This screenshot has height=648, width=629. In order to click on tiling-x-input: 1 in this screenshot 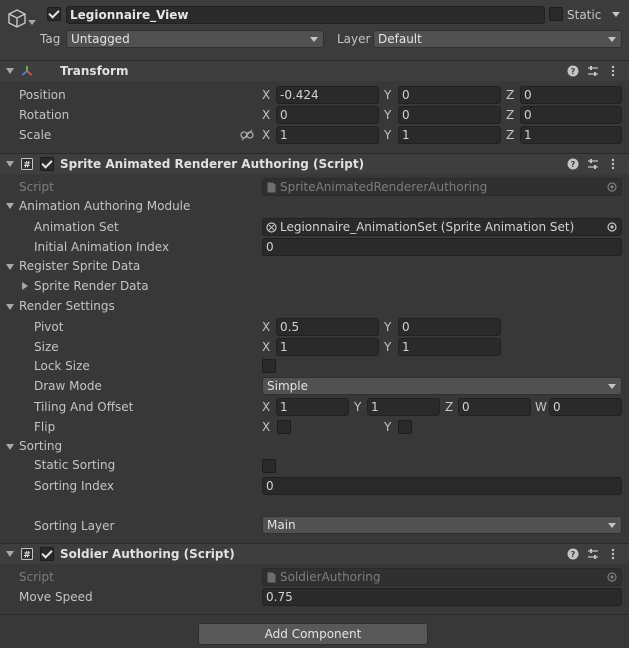, I will do `click(312, 407)`.